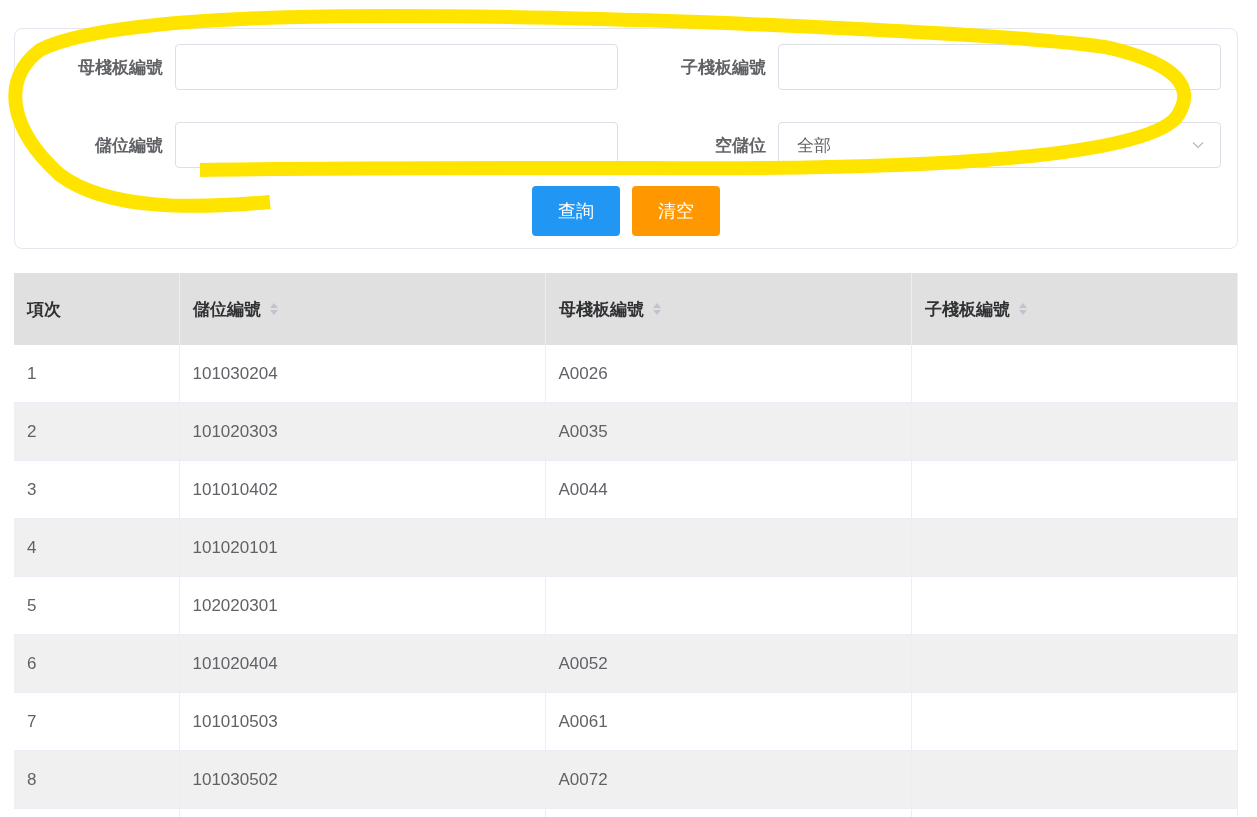 This screenshot has width=1257, height=817. Describe the element at coordinates (362, 663) in the screenshot. I see `table-cell: 101020404` at that location.